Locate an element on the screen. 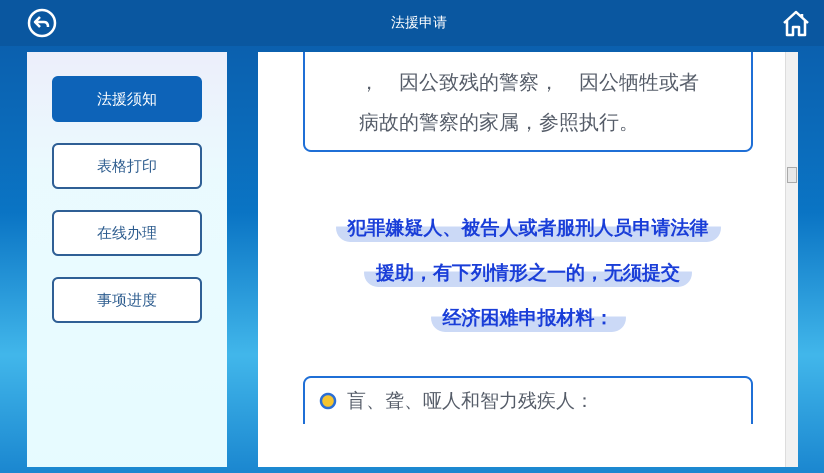  heading-text: 援助，有下列情形之一的，无须提交 is located at coordinates (528, 273).